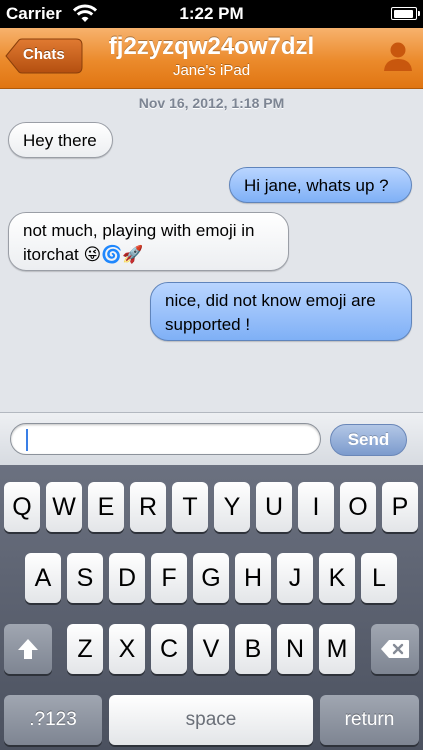 The image size is (423, 750). I want to click on message-composer: Send, so click(211, 438).